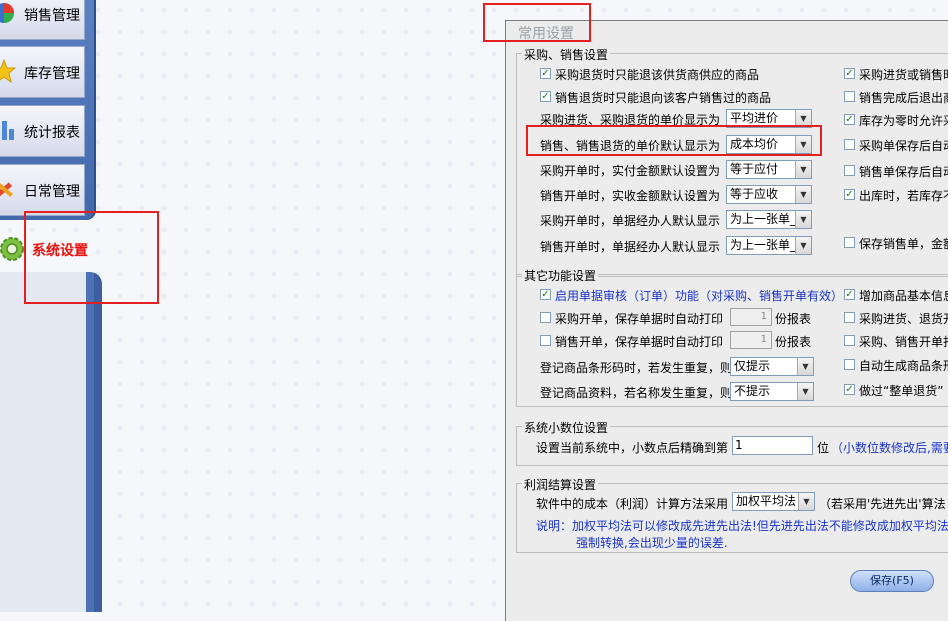 The width and height of the screenshot is (948, 621). What do you see at coordinates (903, 98) in the screenshot?
I see `check-label: 销售完成后退出商` at bounding box center [903, 98].